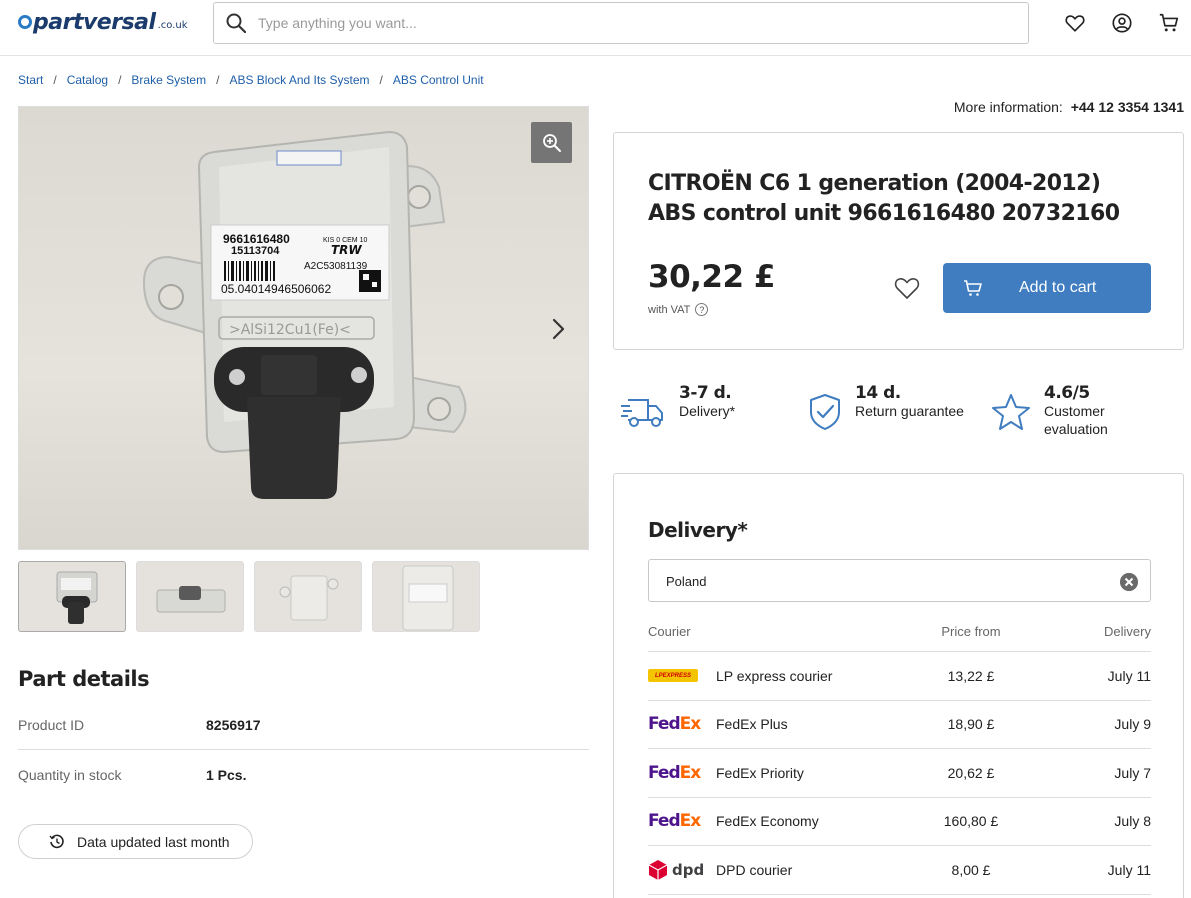 This screenshot has height=898, width=1191. I want to click on breadcrumb-abs-control-unit: ABS Control Unit, so click(438, 80).